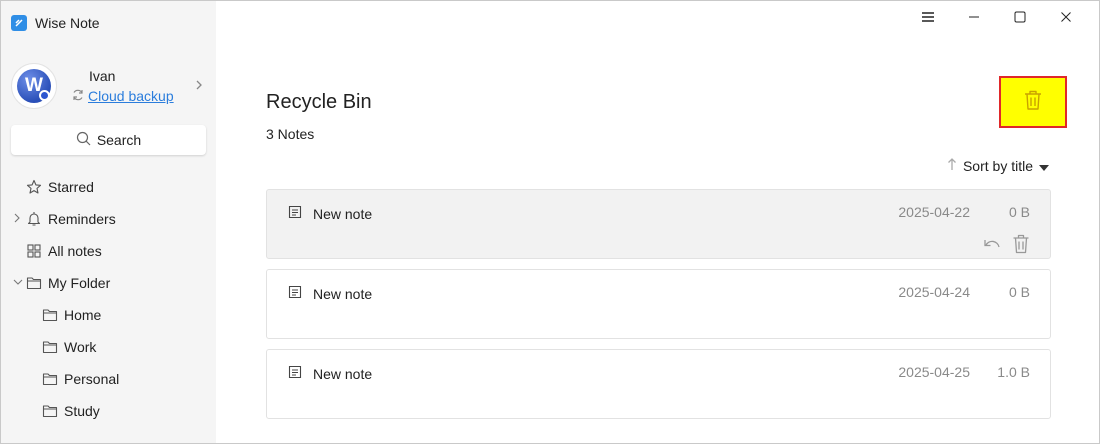  What do you see at coordinates (934, 372) in the screenshot?
I see `note-date: 2025-04-25` at bounding box center [934, 372].